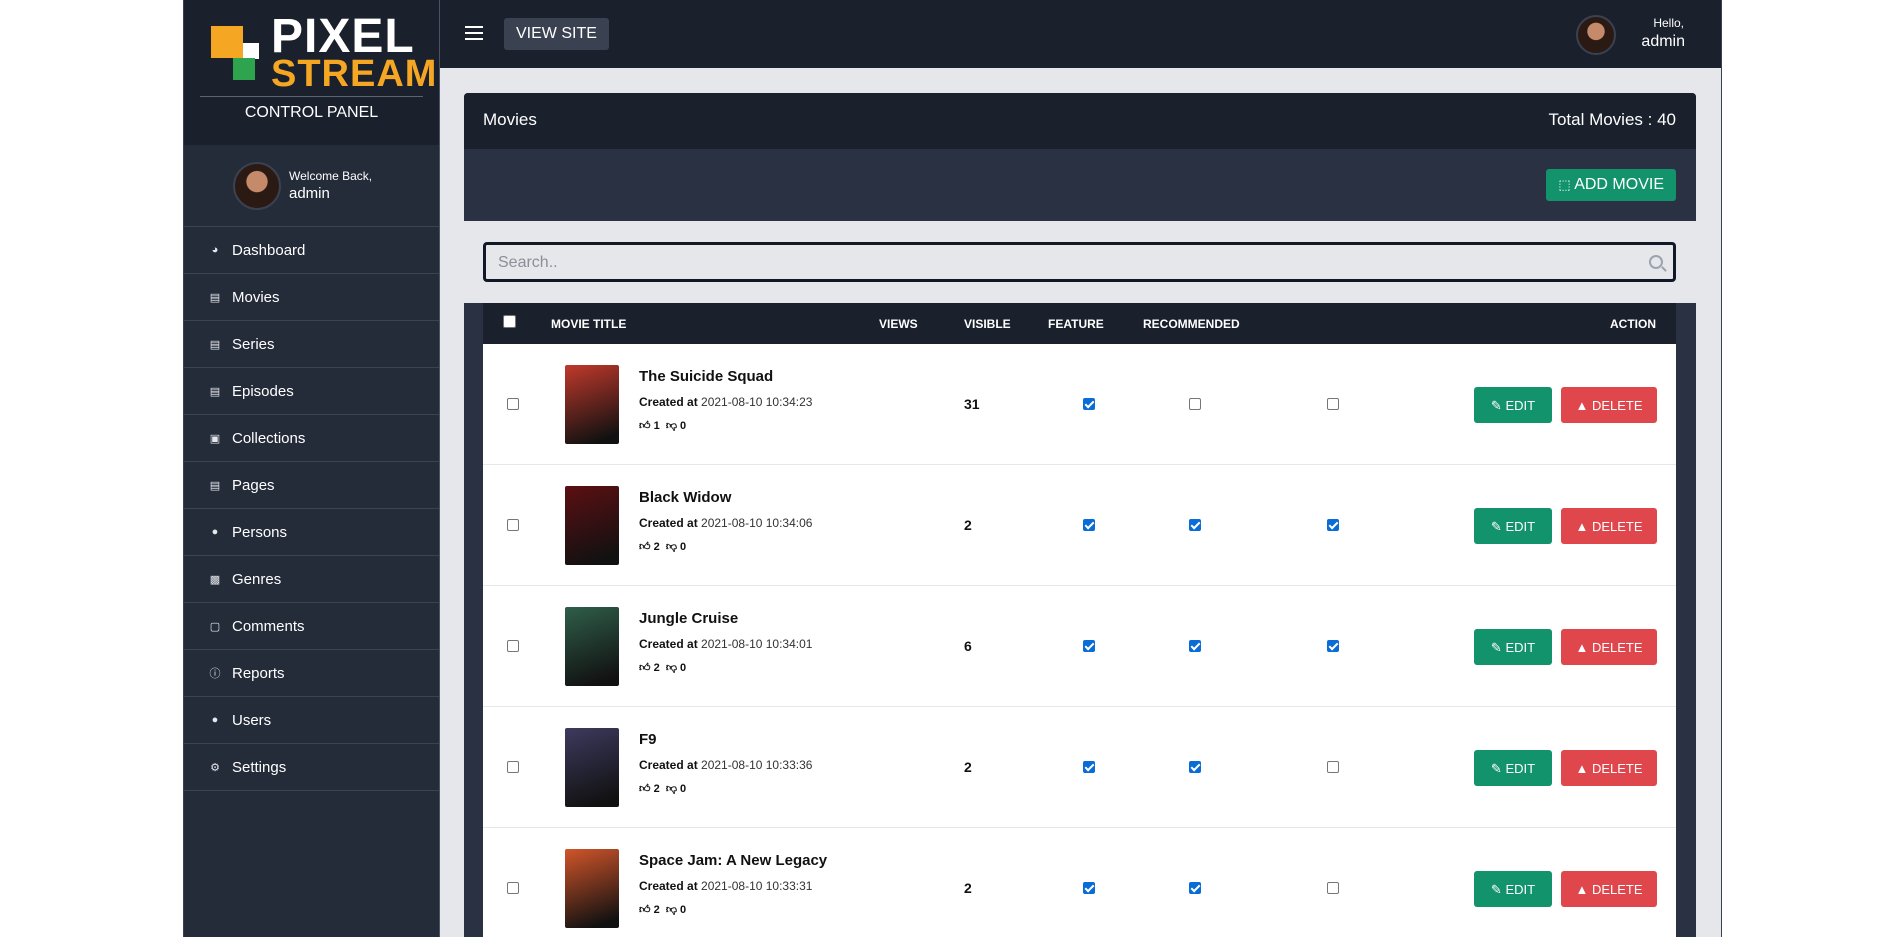 The image size is (1903, 937). What do you see at coordinates (311, 673) in the screenshot?
I see `sidebar-item-reports: ⓘ Reports` at bounding box center [311, 673].